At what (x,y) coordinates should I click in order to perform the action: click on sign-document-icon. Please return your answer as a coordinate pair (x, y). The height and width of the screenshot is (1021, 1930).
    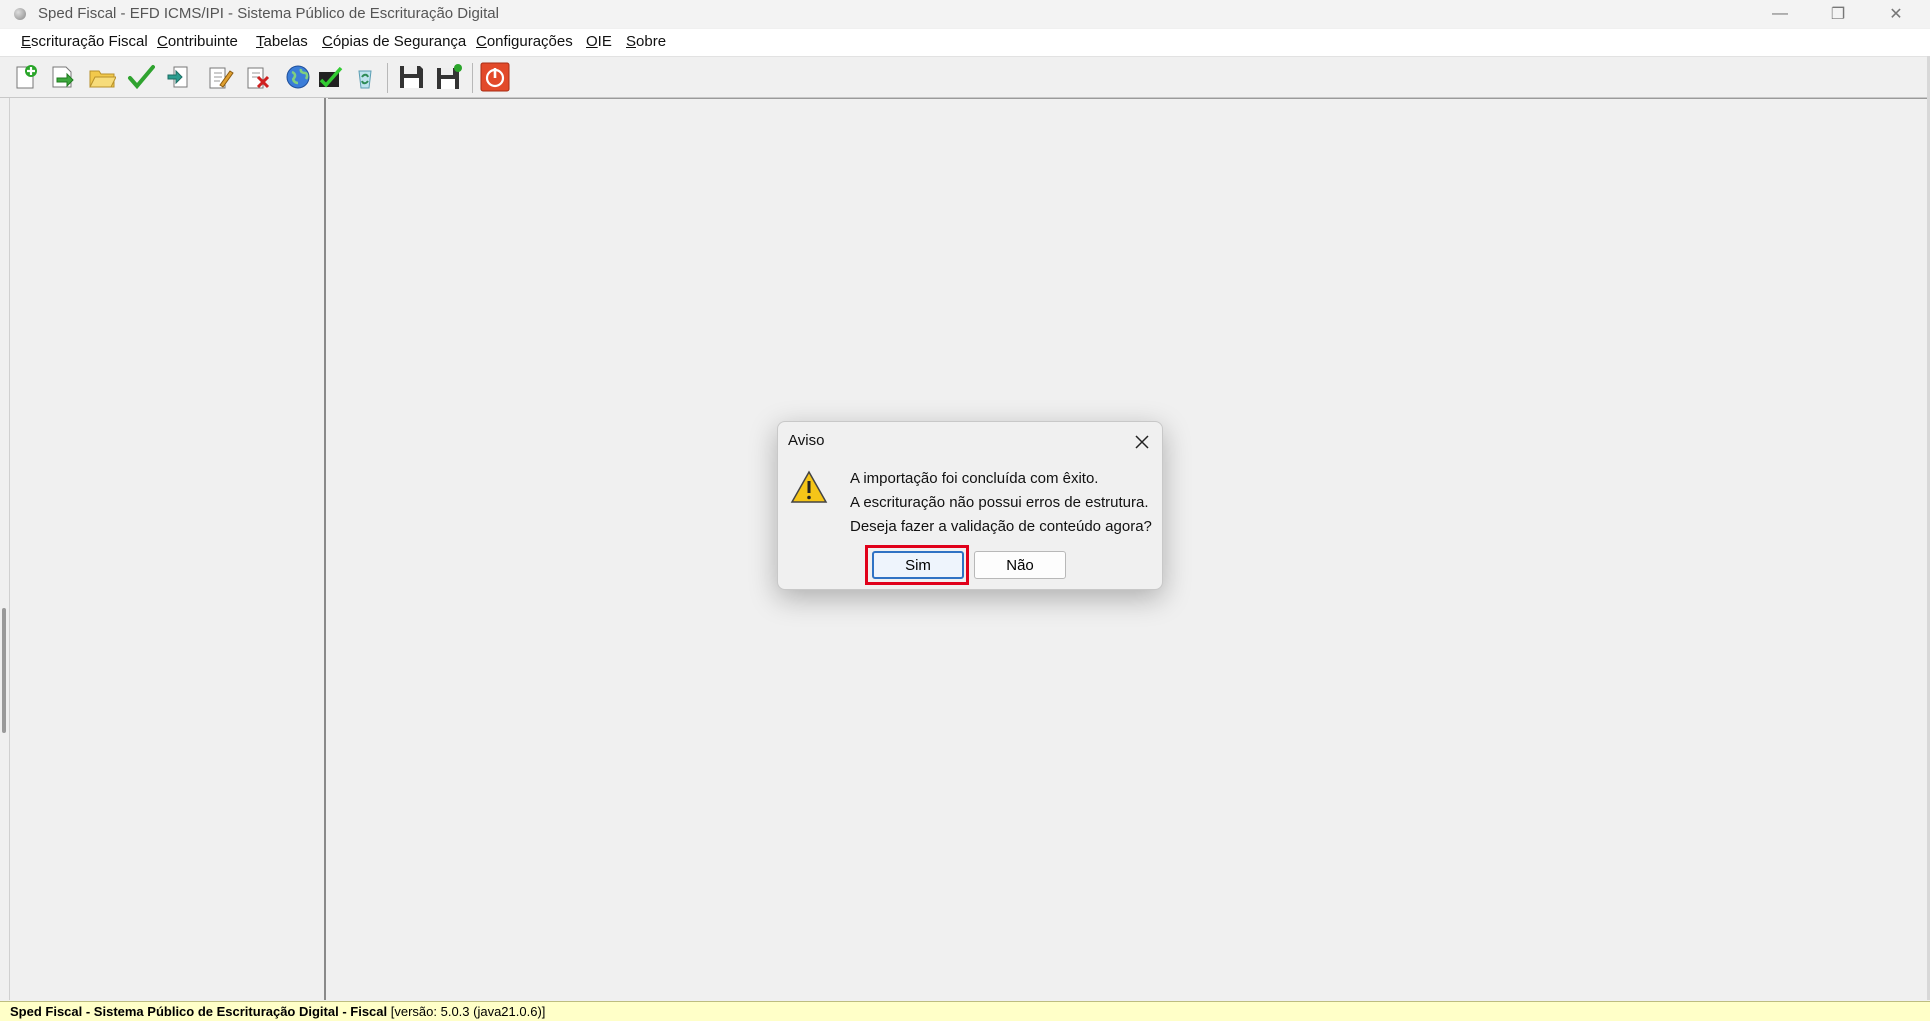
    Looking at the image, I should click on (221, 78).